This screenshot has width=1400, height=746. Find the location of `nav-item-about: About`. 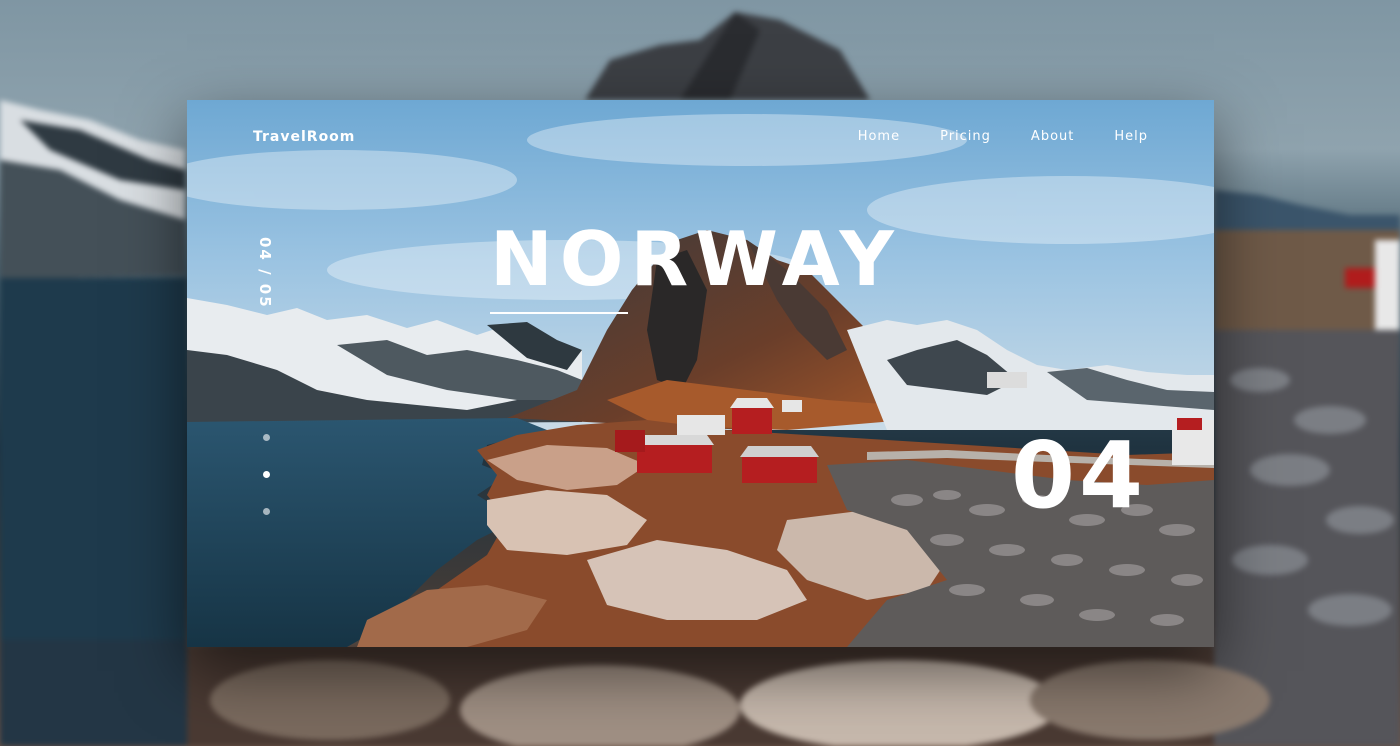

nav-item-about: About is located at coordinates (1052, 136).